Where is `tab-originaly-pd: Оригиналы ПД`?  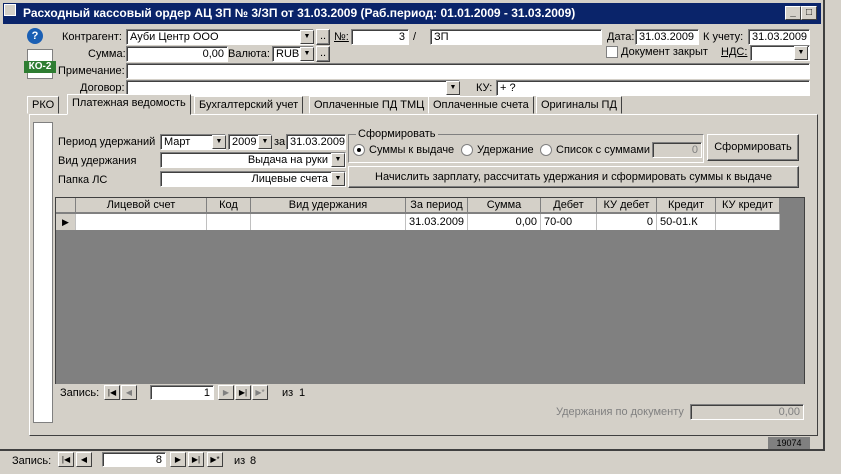 tab-originaly-pd: Оригиналы ПД is located at coordinates (579, 105).